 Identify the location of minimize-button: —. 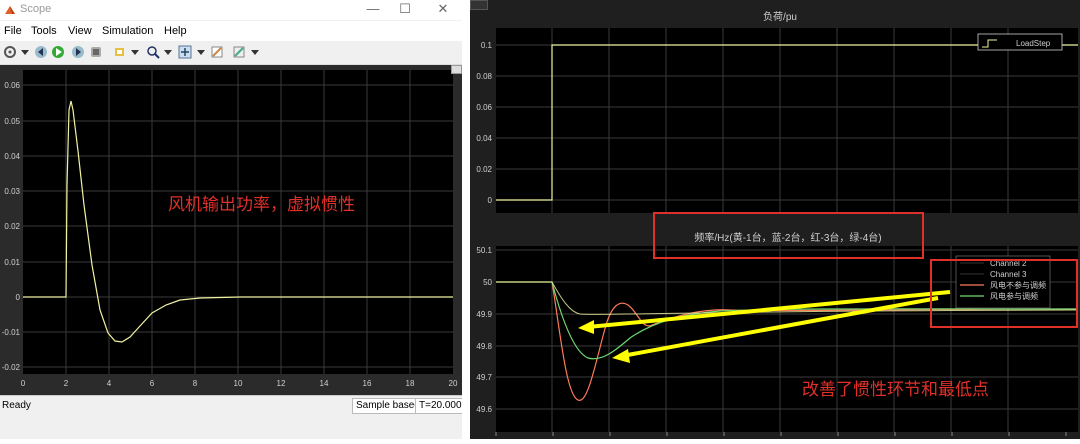
(373, 8).